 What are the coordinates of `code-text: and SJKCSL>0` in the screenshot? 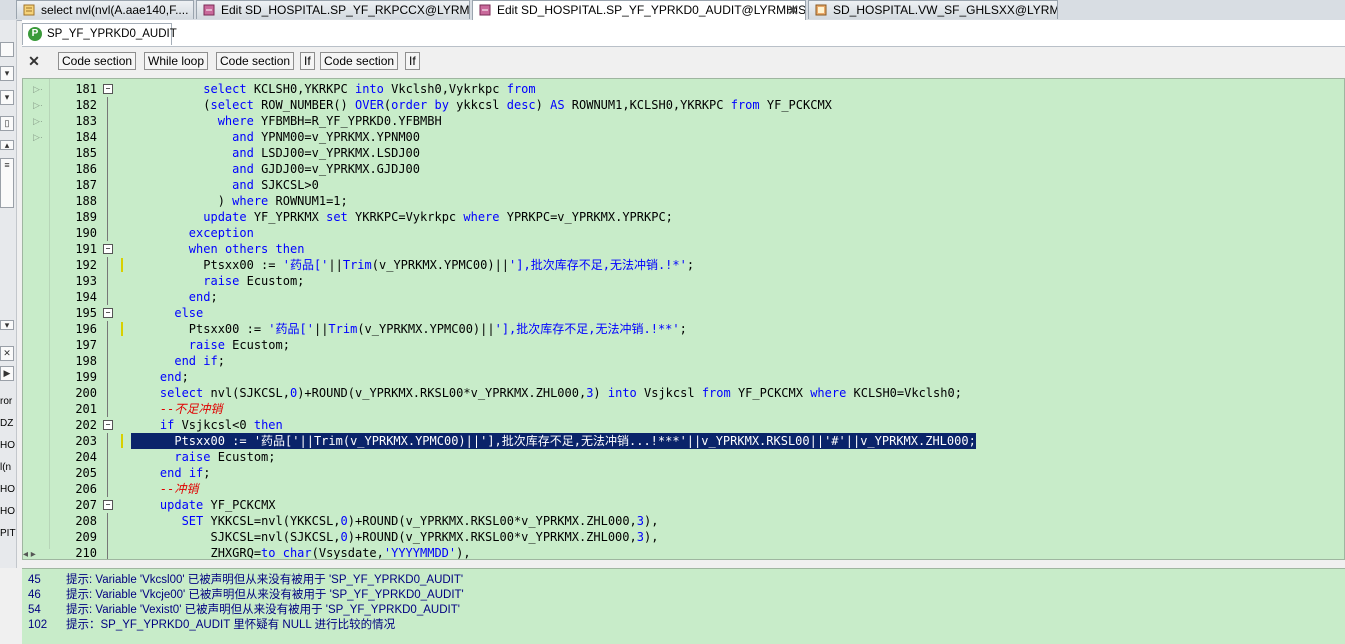 It's located at (225, 185).